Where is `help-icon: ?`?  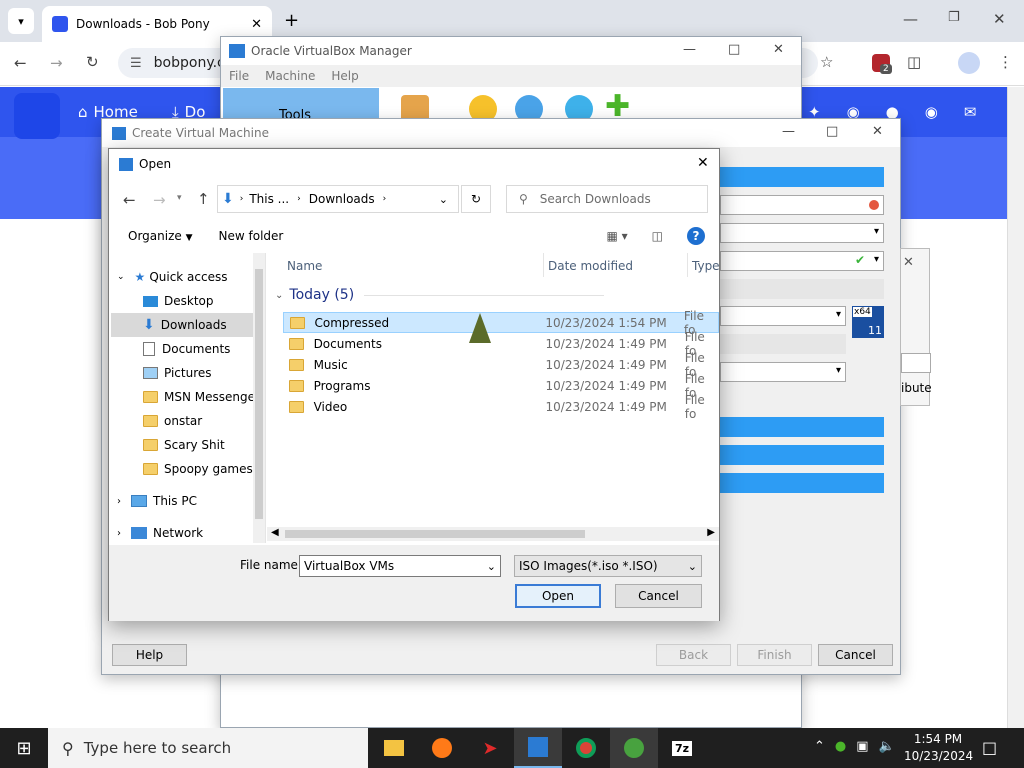 help-icon: ? is located at coordinates (696, 236).